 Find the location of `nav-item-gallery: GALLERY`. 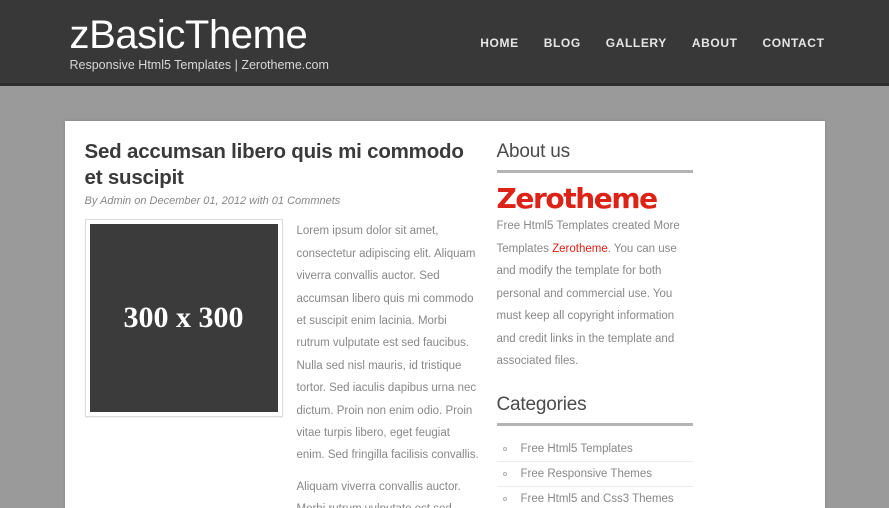

nav-item-gallery: GALLERY is located at coordinates (636, 43).